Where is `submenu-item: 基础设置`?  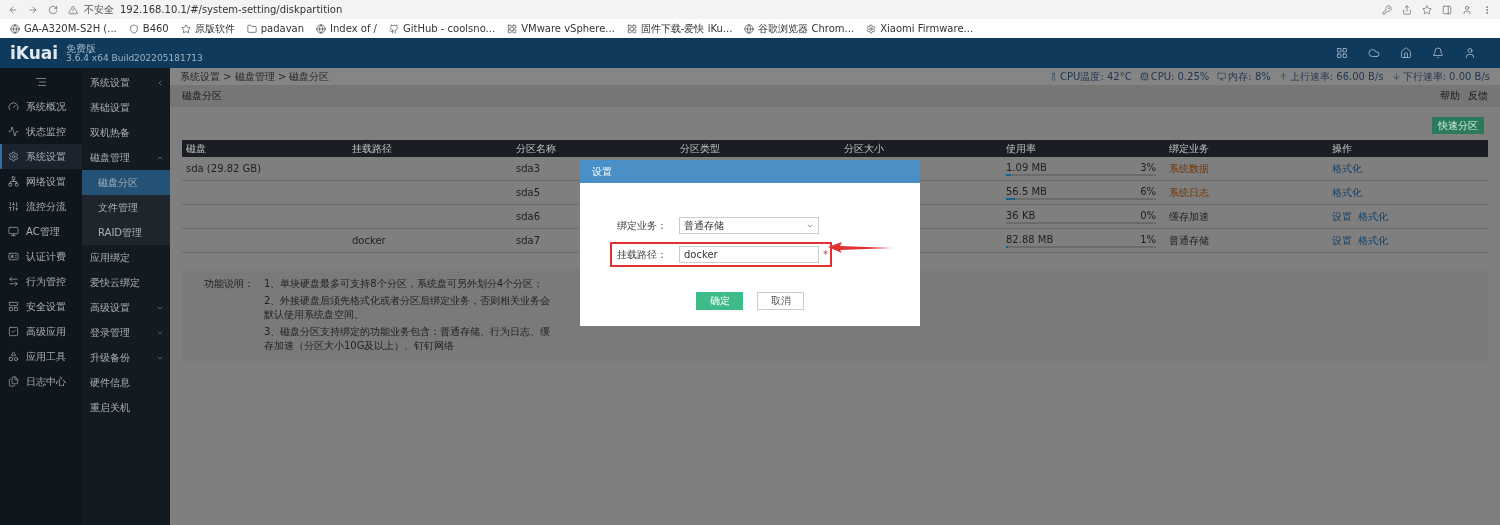
submenu-item: 基础设置 is located at coordinates (126, 107).